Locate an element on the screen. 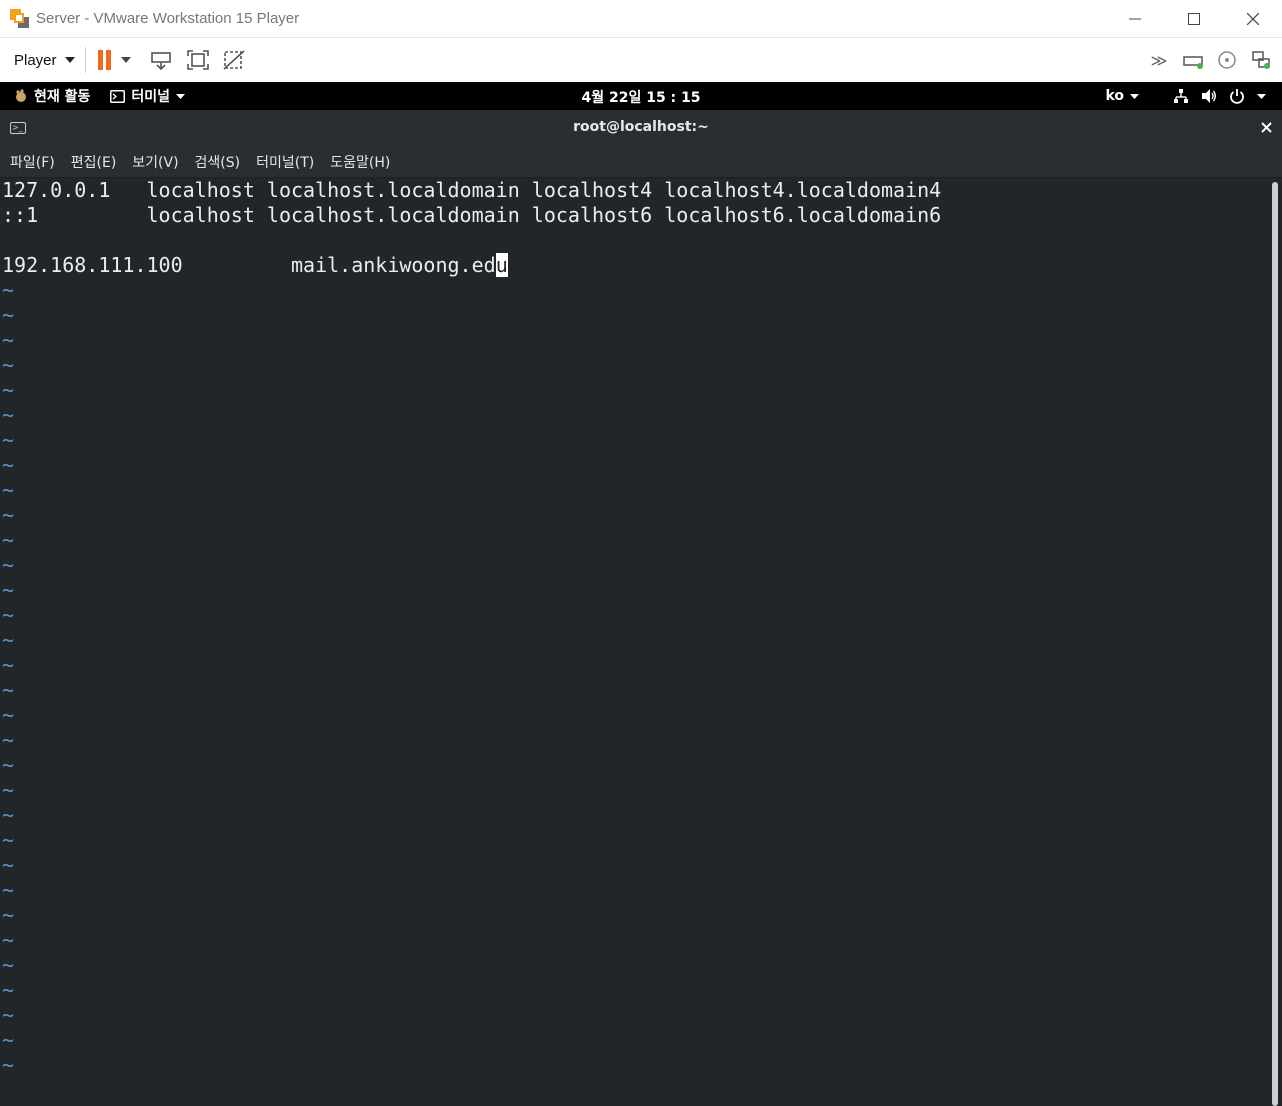 This screenshot has height=1106, width=1282. minimize-button is located at coordinates (1134, 19).